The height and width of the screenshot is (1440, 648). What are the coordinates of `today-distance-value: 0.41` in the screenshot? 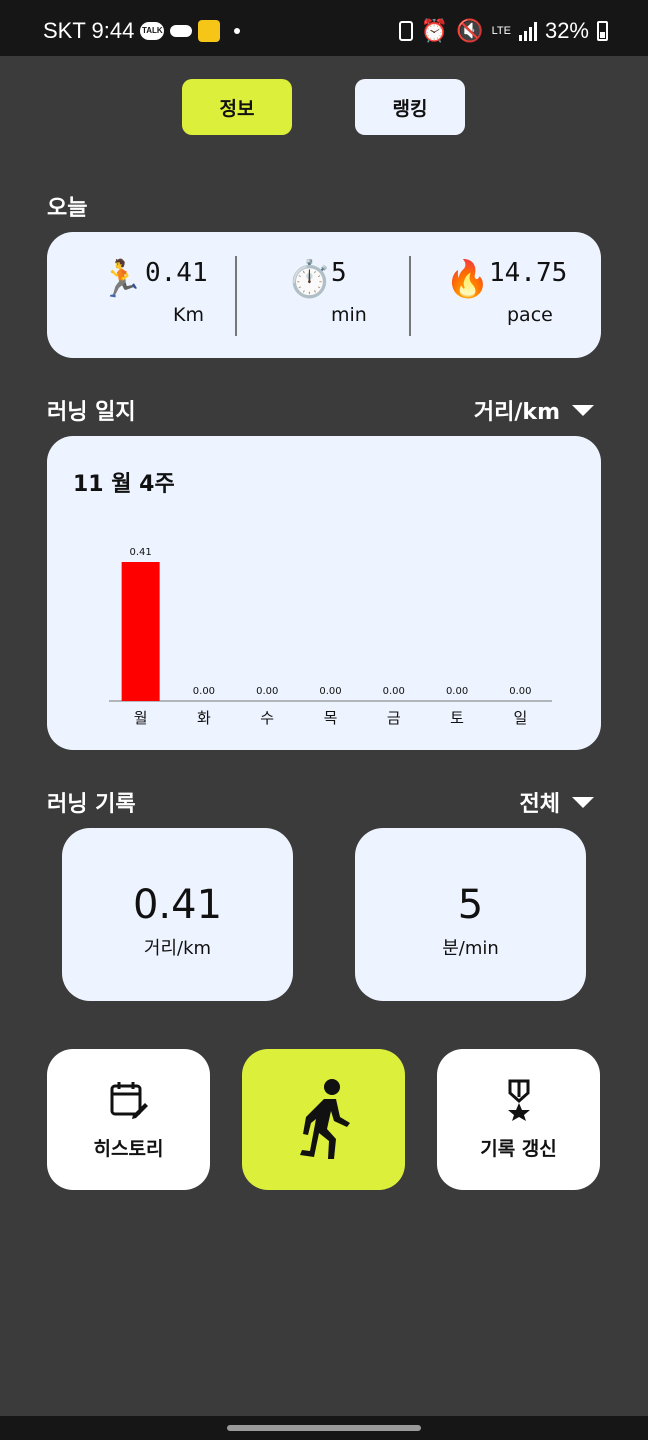 It's located at (176, 273).